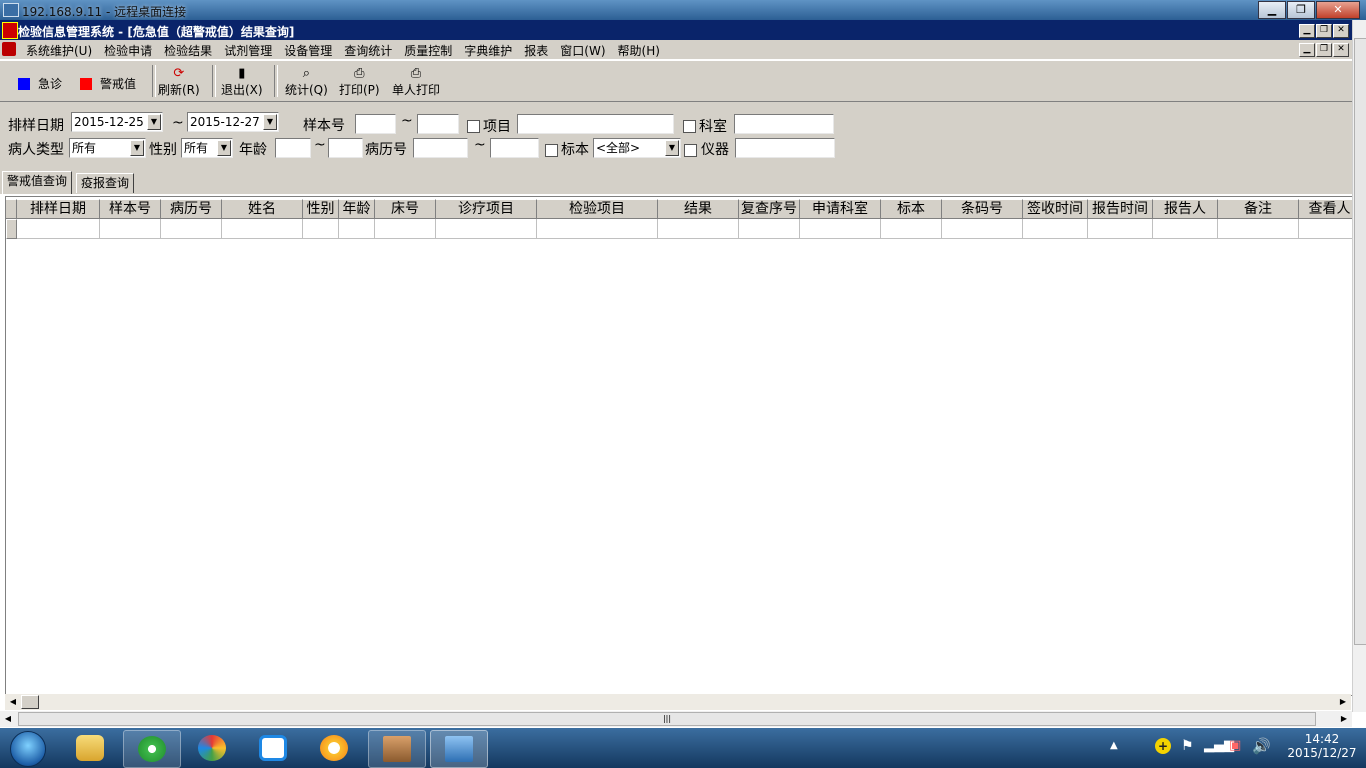 The width and height of the screenshot is (1366, 768). Describe the element at coordinates (488, 50) in the screenshot. I see `menu-dictionary: 字典维护` at that location.